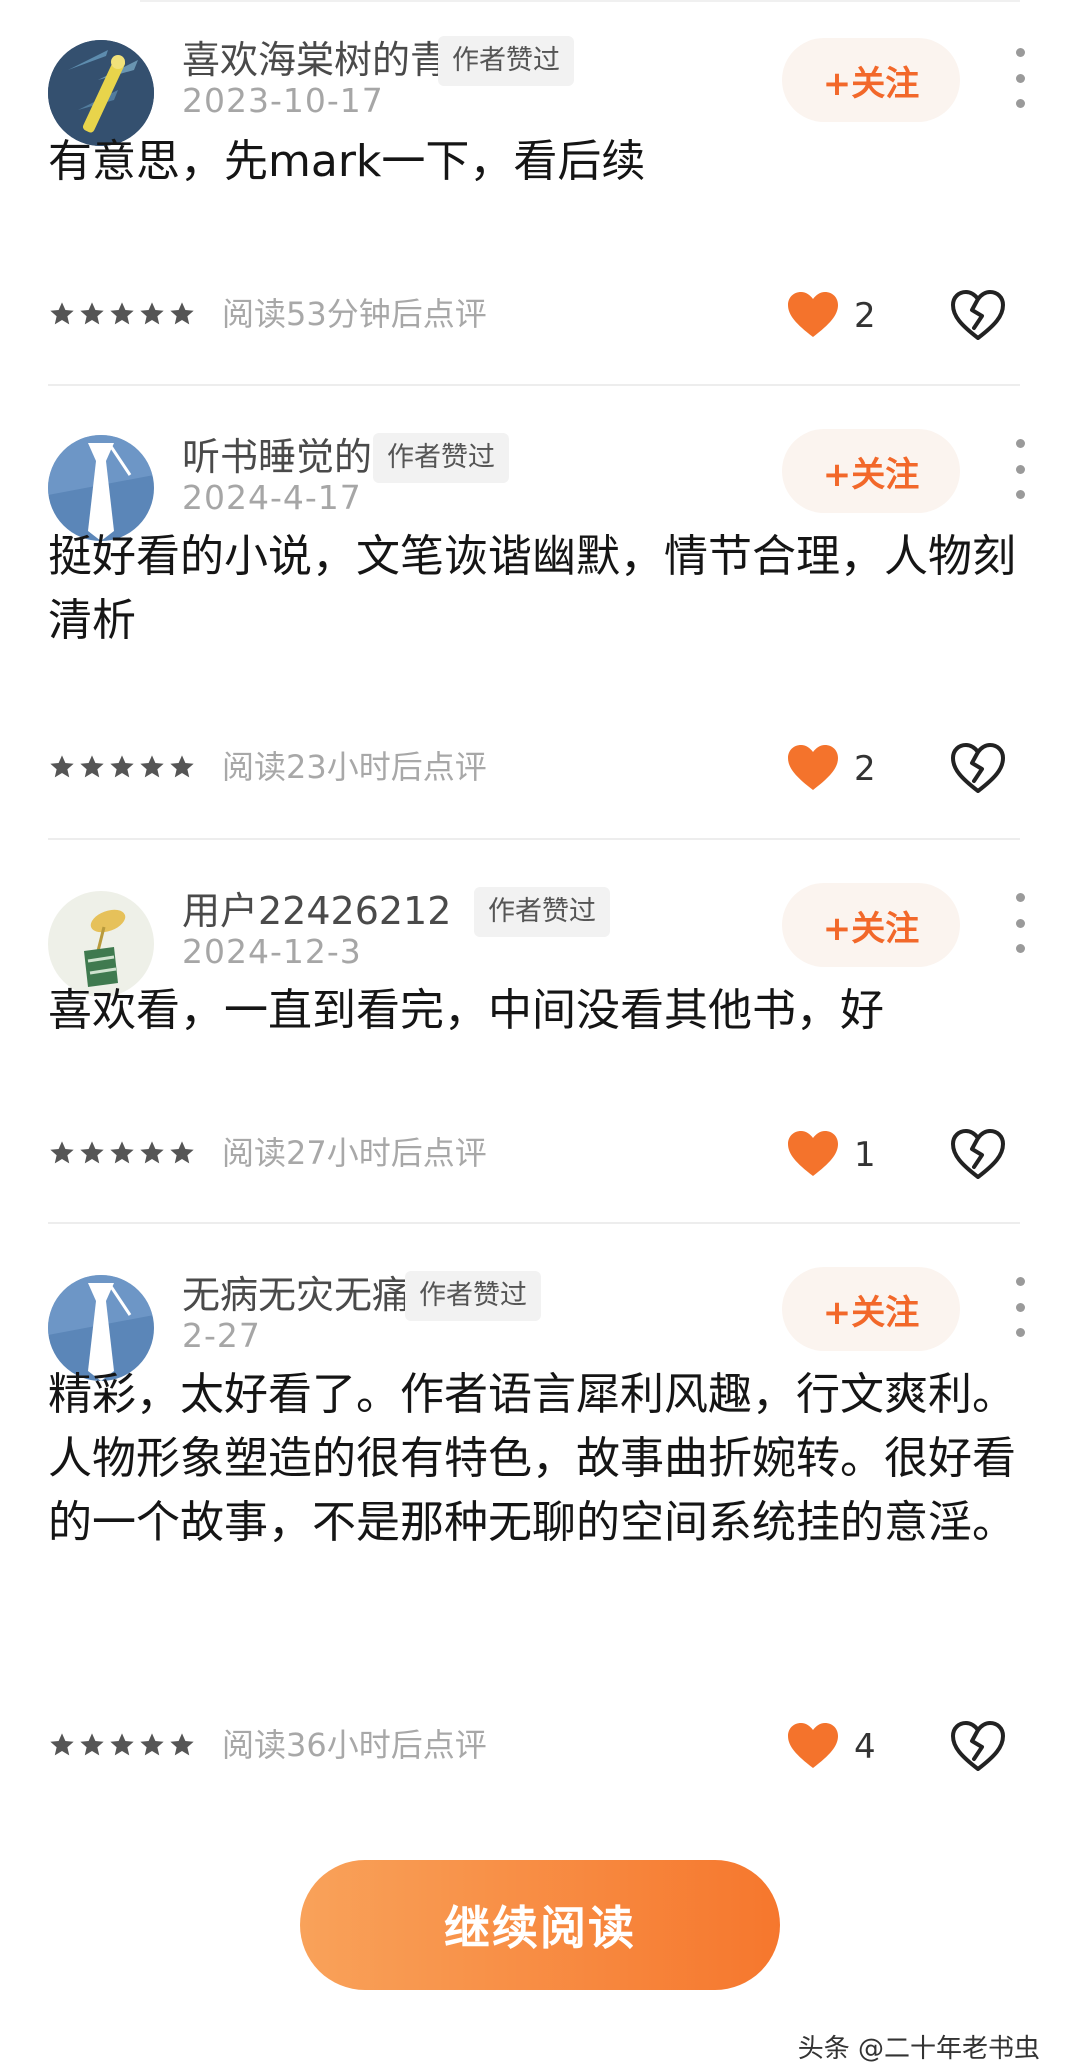 This screenshot has width=1068, height=2065. Describe the element at coordinates (283, 100) in the screenshot. I see `comment-date: 2023-10-17` at that location.